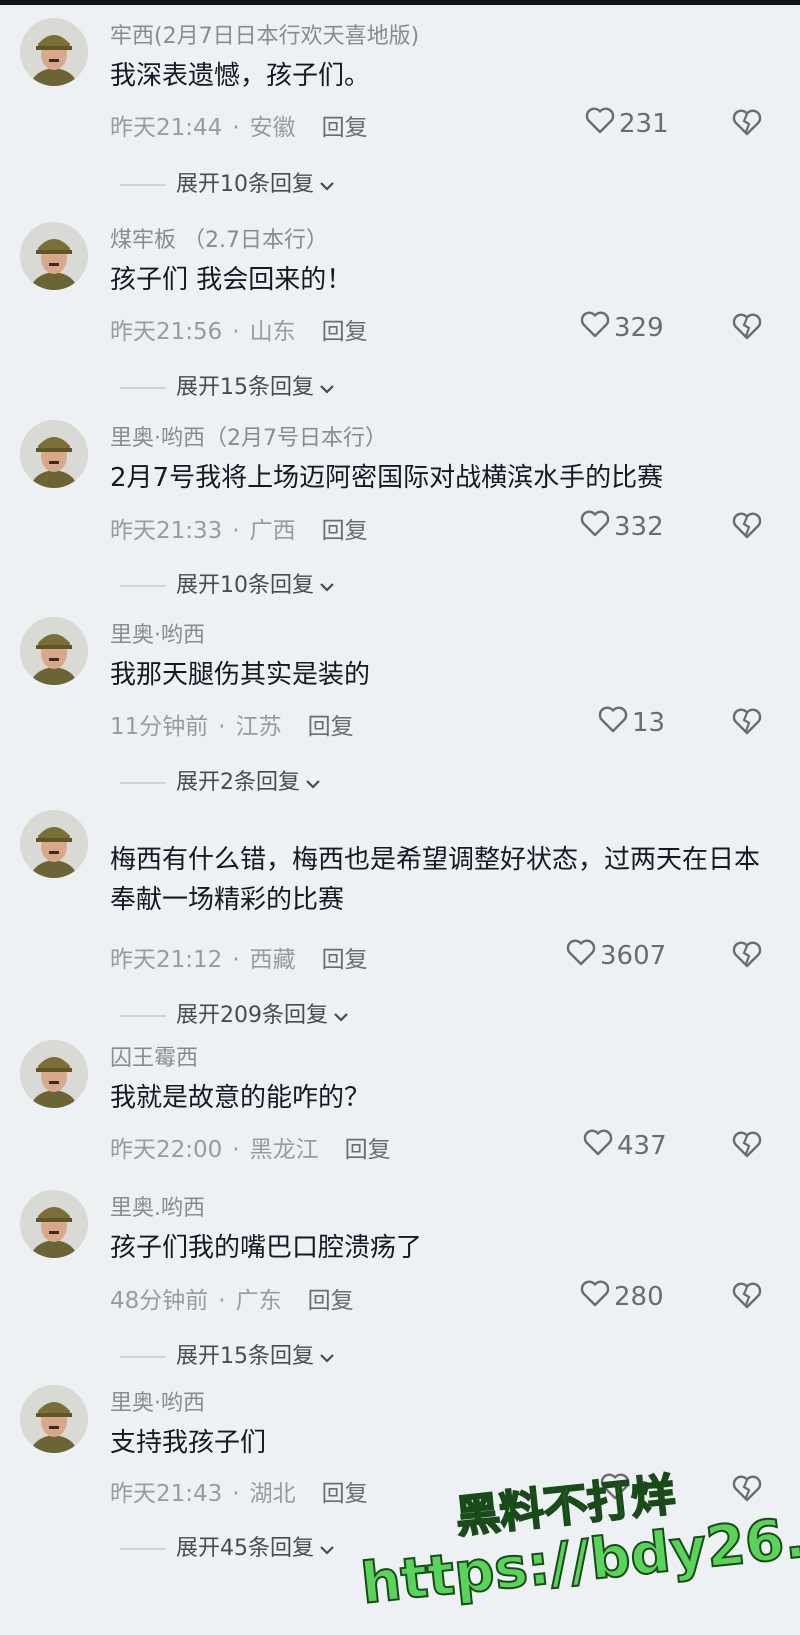  I want to click on expand-replies-button: 展开209条回复, so click(235, 1013).